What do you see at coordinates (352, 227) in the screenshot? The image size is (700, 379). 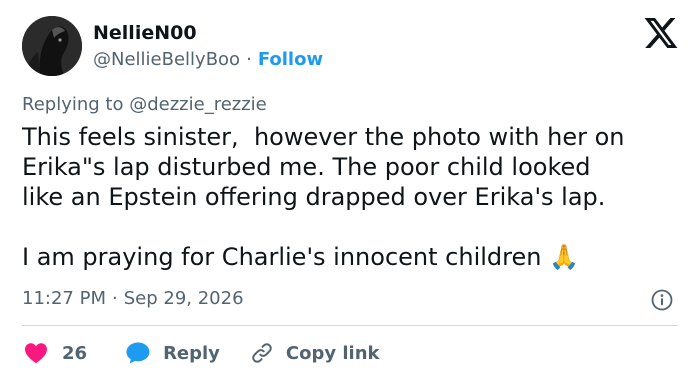 I see `tweet-paragraph-break` at bounding box center [352, 227].